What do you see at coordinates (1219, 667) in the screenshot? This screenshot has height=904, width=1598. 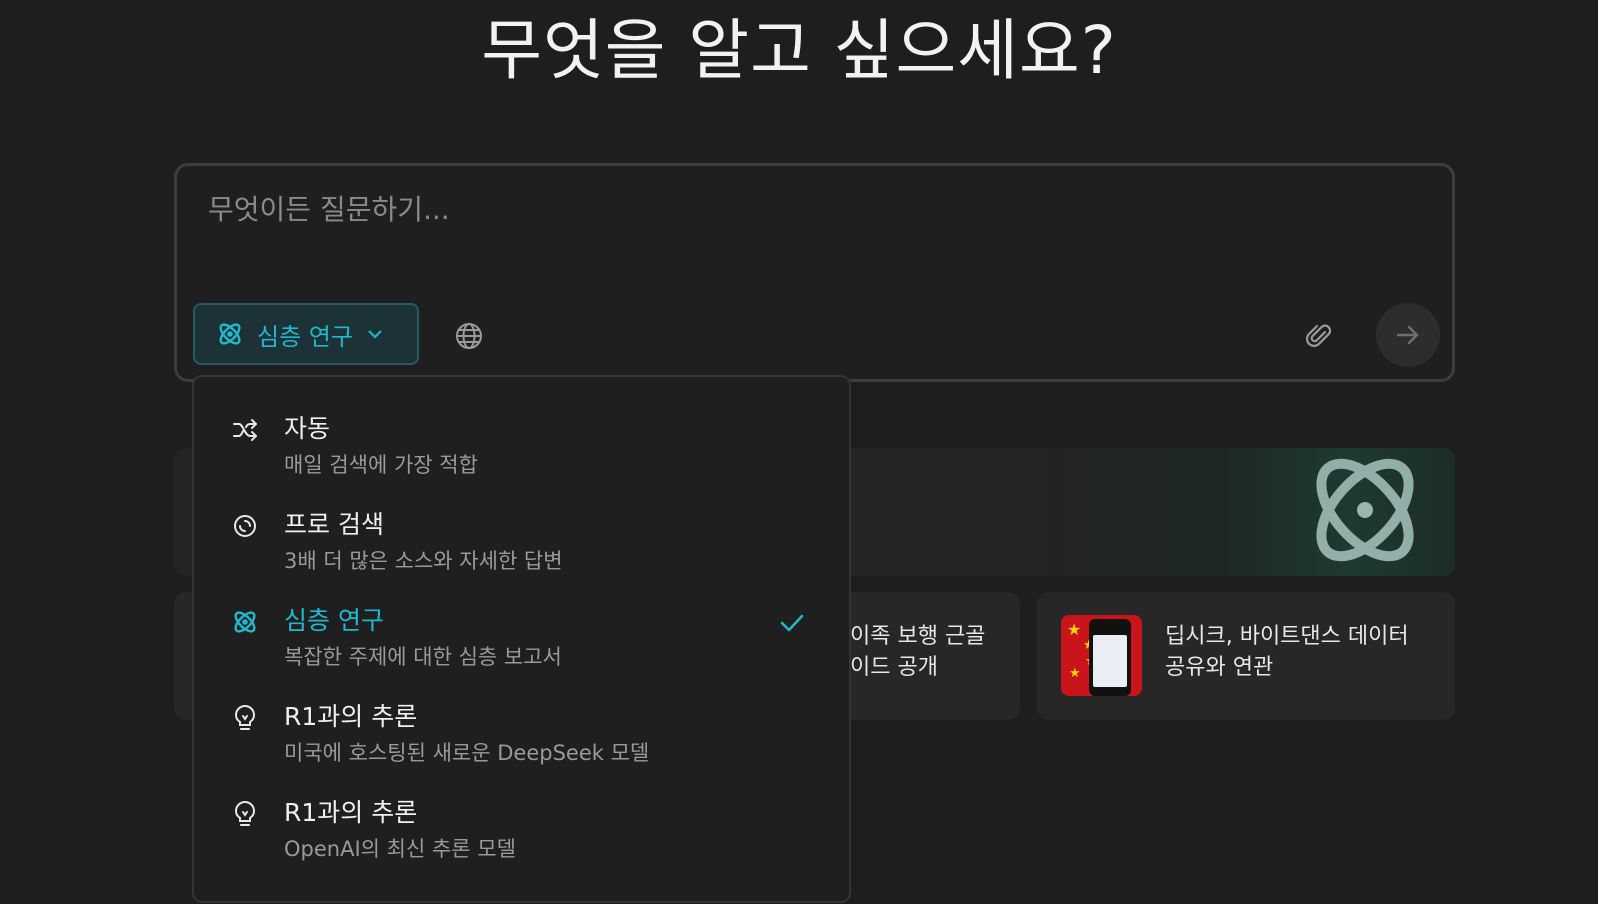 I see `news-card-title-line: 공유와 연관` at bounding box center [1219, 667].